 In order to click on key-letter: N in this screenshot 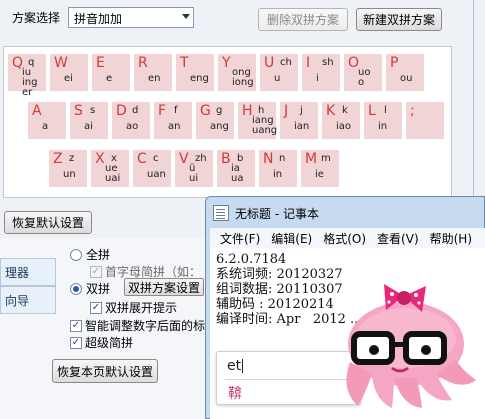, I will do `click(268, 159)`.